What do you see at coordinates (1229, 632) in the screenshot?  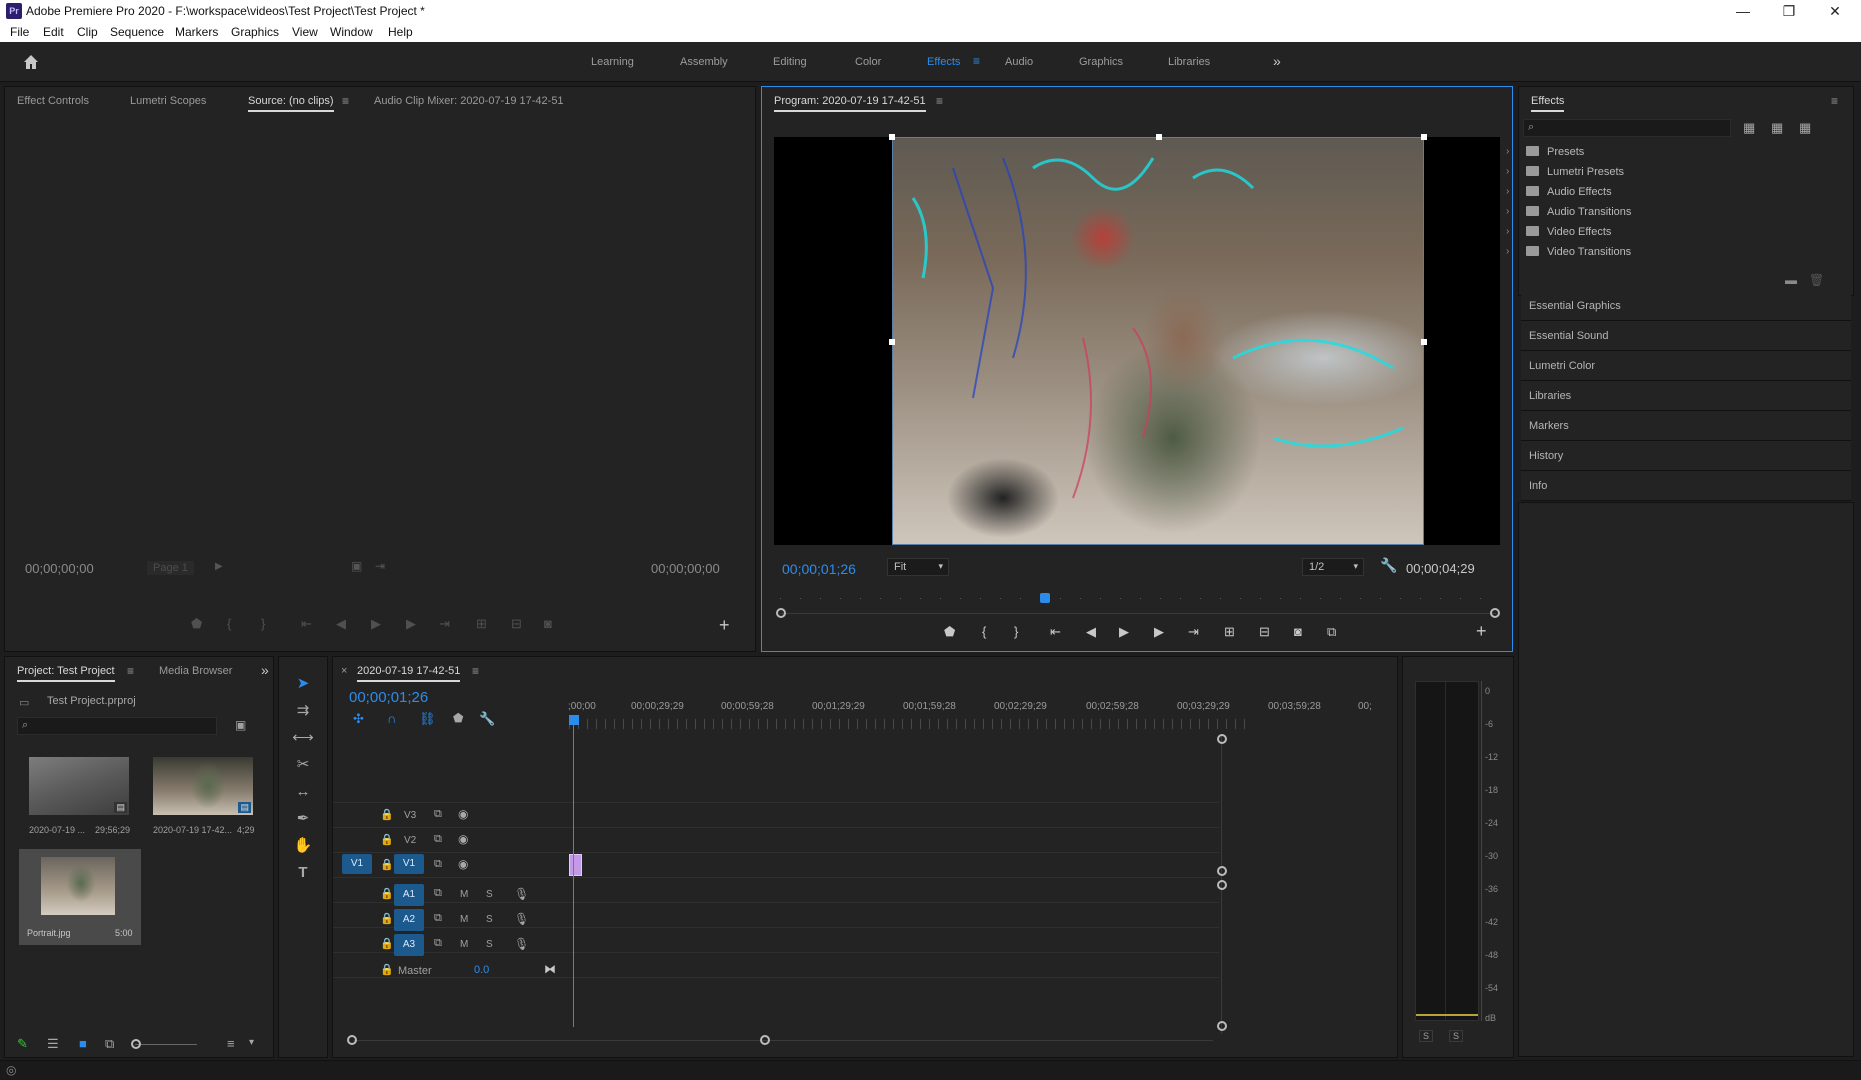 I see `lift-icon: ⊞` at bounding box center [1229, 632].